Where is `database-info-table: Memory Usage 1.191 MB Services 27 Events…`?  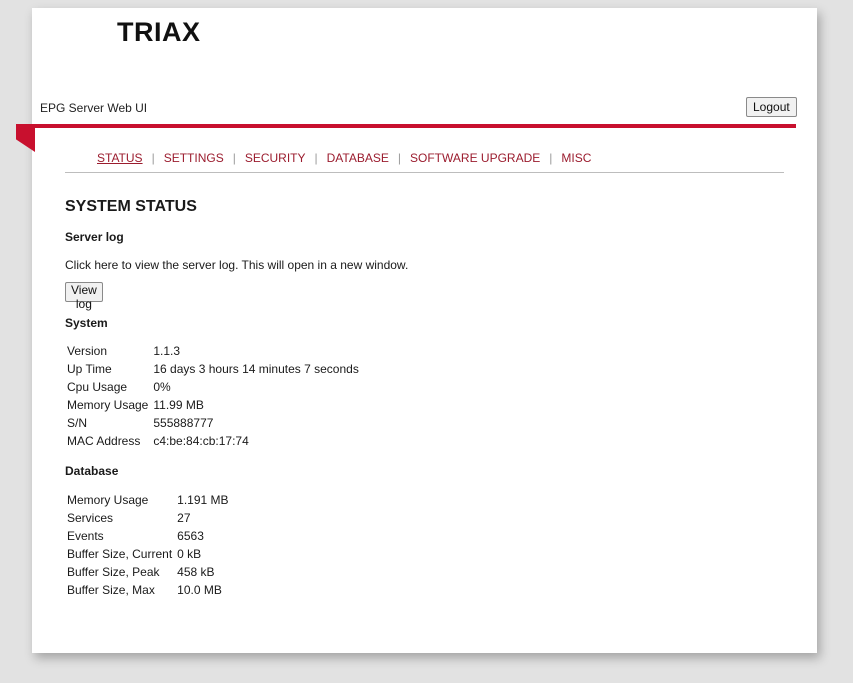
database-info-table: Memory Usage 1.191 MB Services 27 Events… is located at coordinates (148, 545).